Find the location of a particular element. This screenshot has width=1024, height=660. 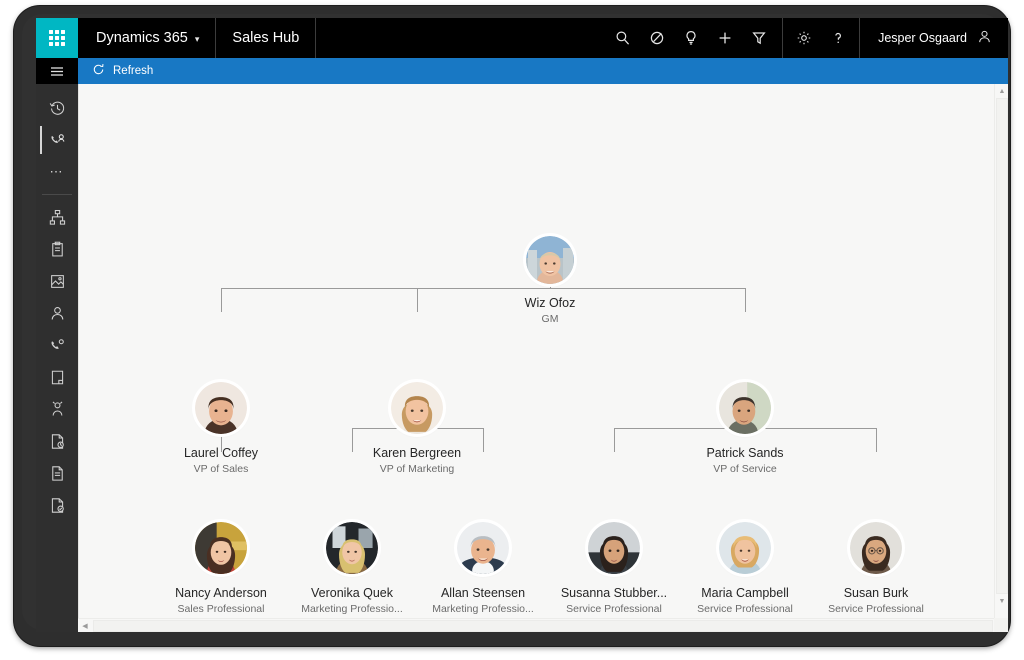

vertical-scrollbar: ▲ ▼ is located at coordinates (1001, 351).